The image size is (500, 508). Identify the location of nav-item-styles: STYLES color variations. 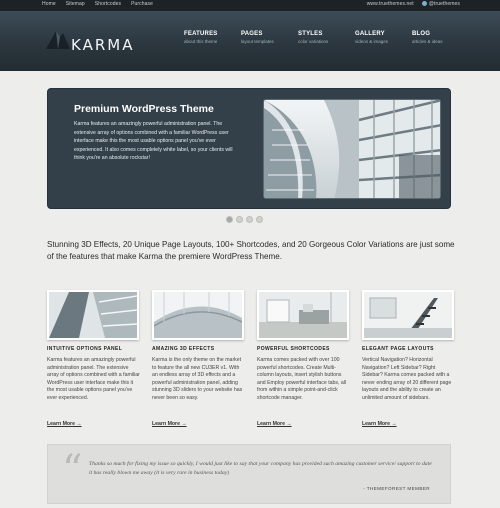
(326, 37).